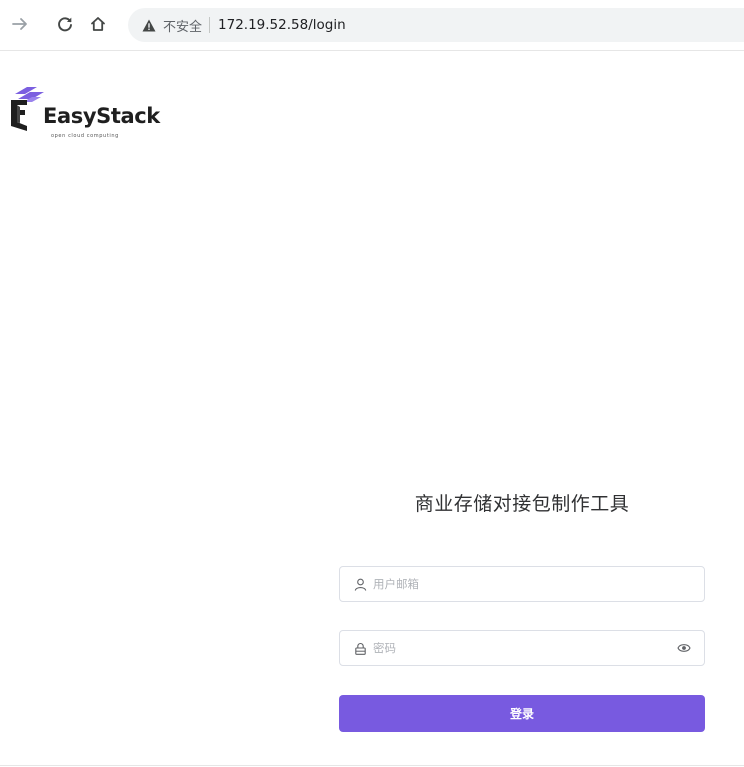  Describe the element at coordinates (101, 116) in the screenshot. I see `logo-wordmark: EasyStack` at that location.